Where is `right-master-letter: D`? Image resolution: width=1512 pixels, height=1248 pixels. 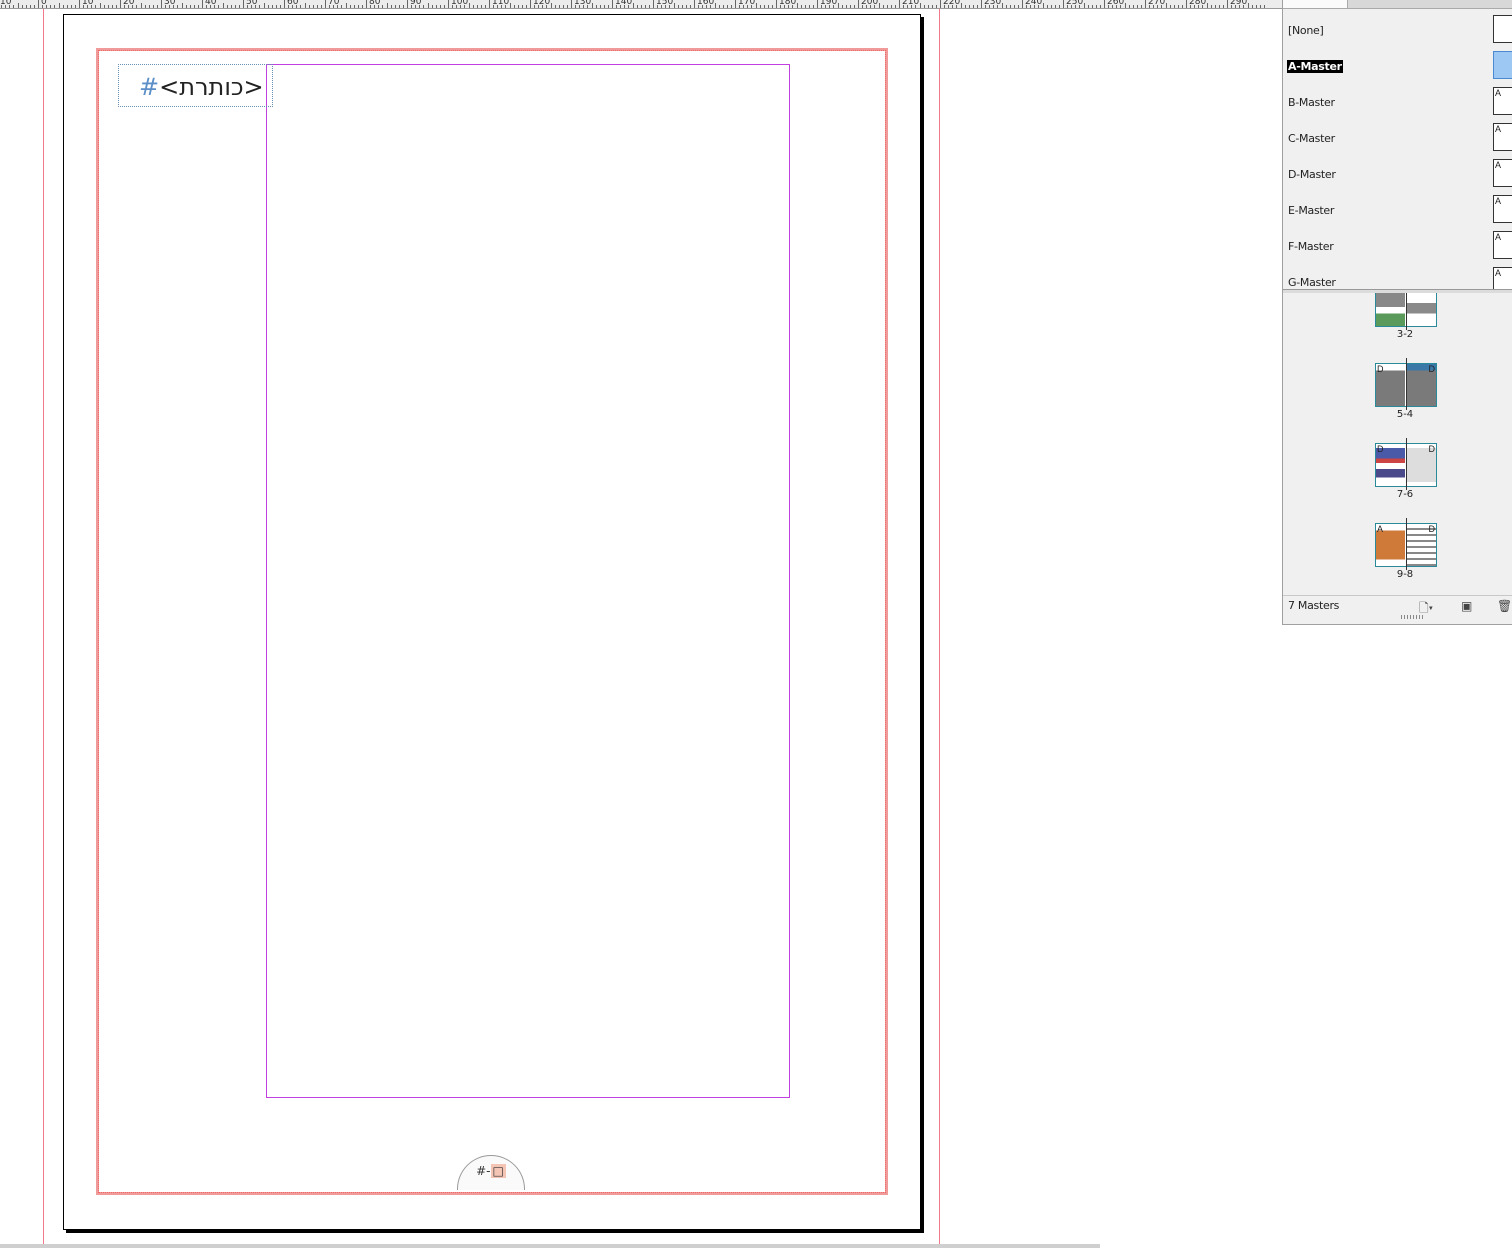
right-master-letter: D is located at coordinates (1432, 529).